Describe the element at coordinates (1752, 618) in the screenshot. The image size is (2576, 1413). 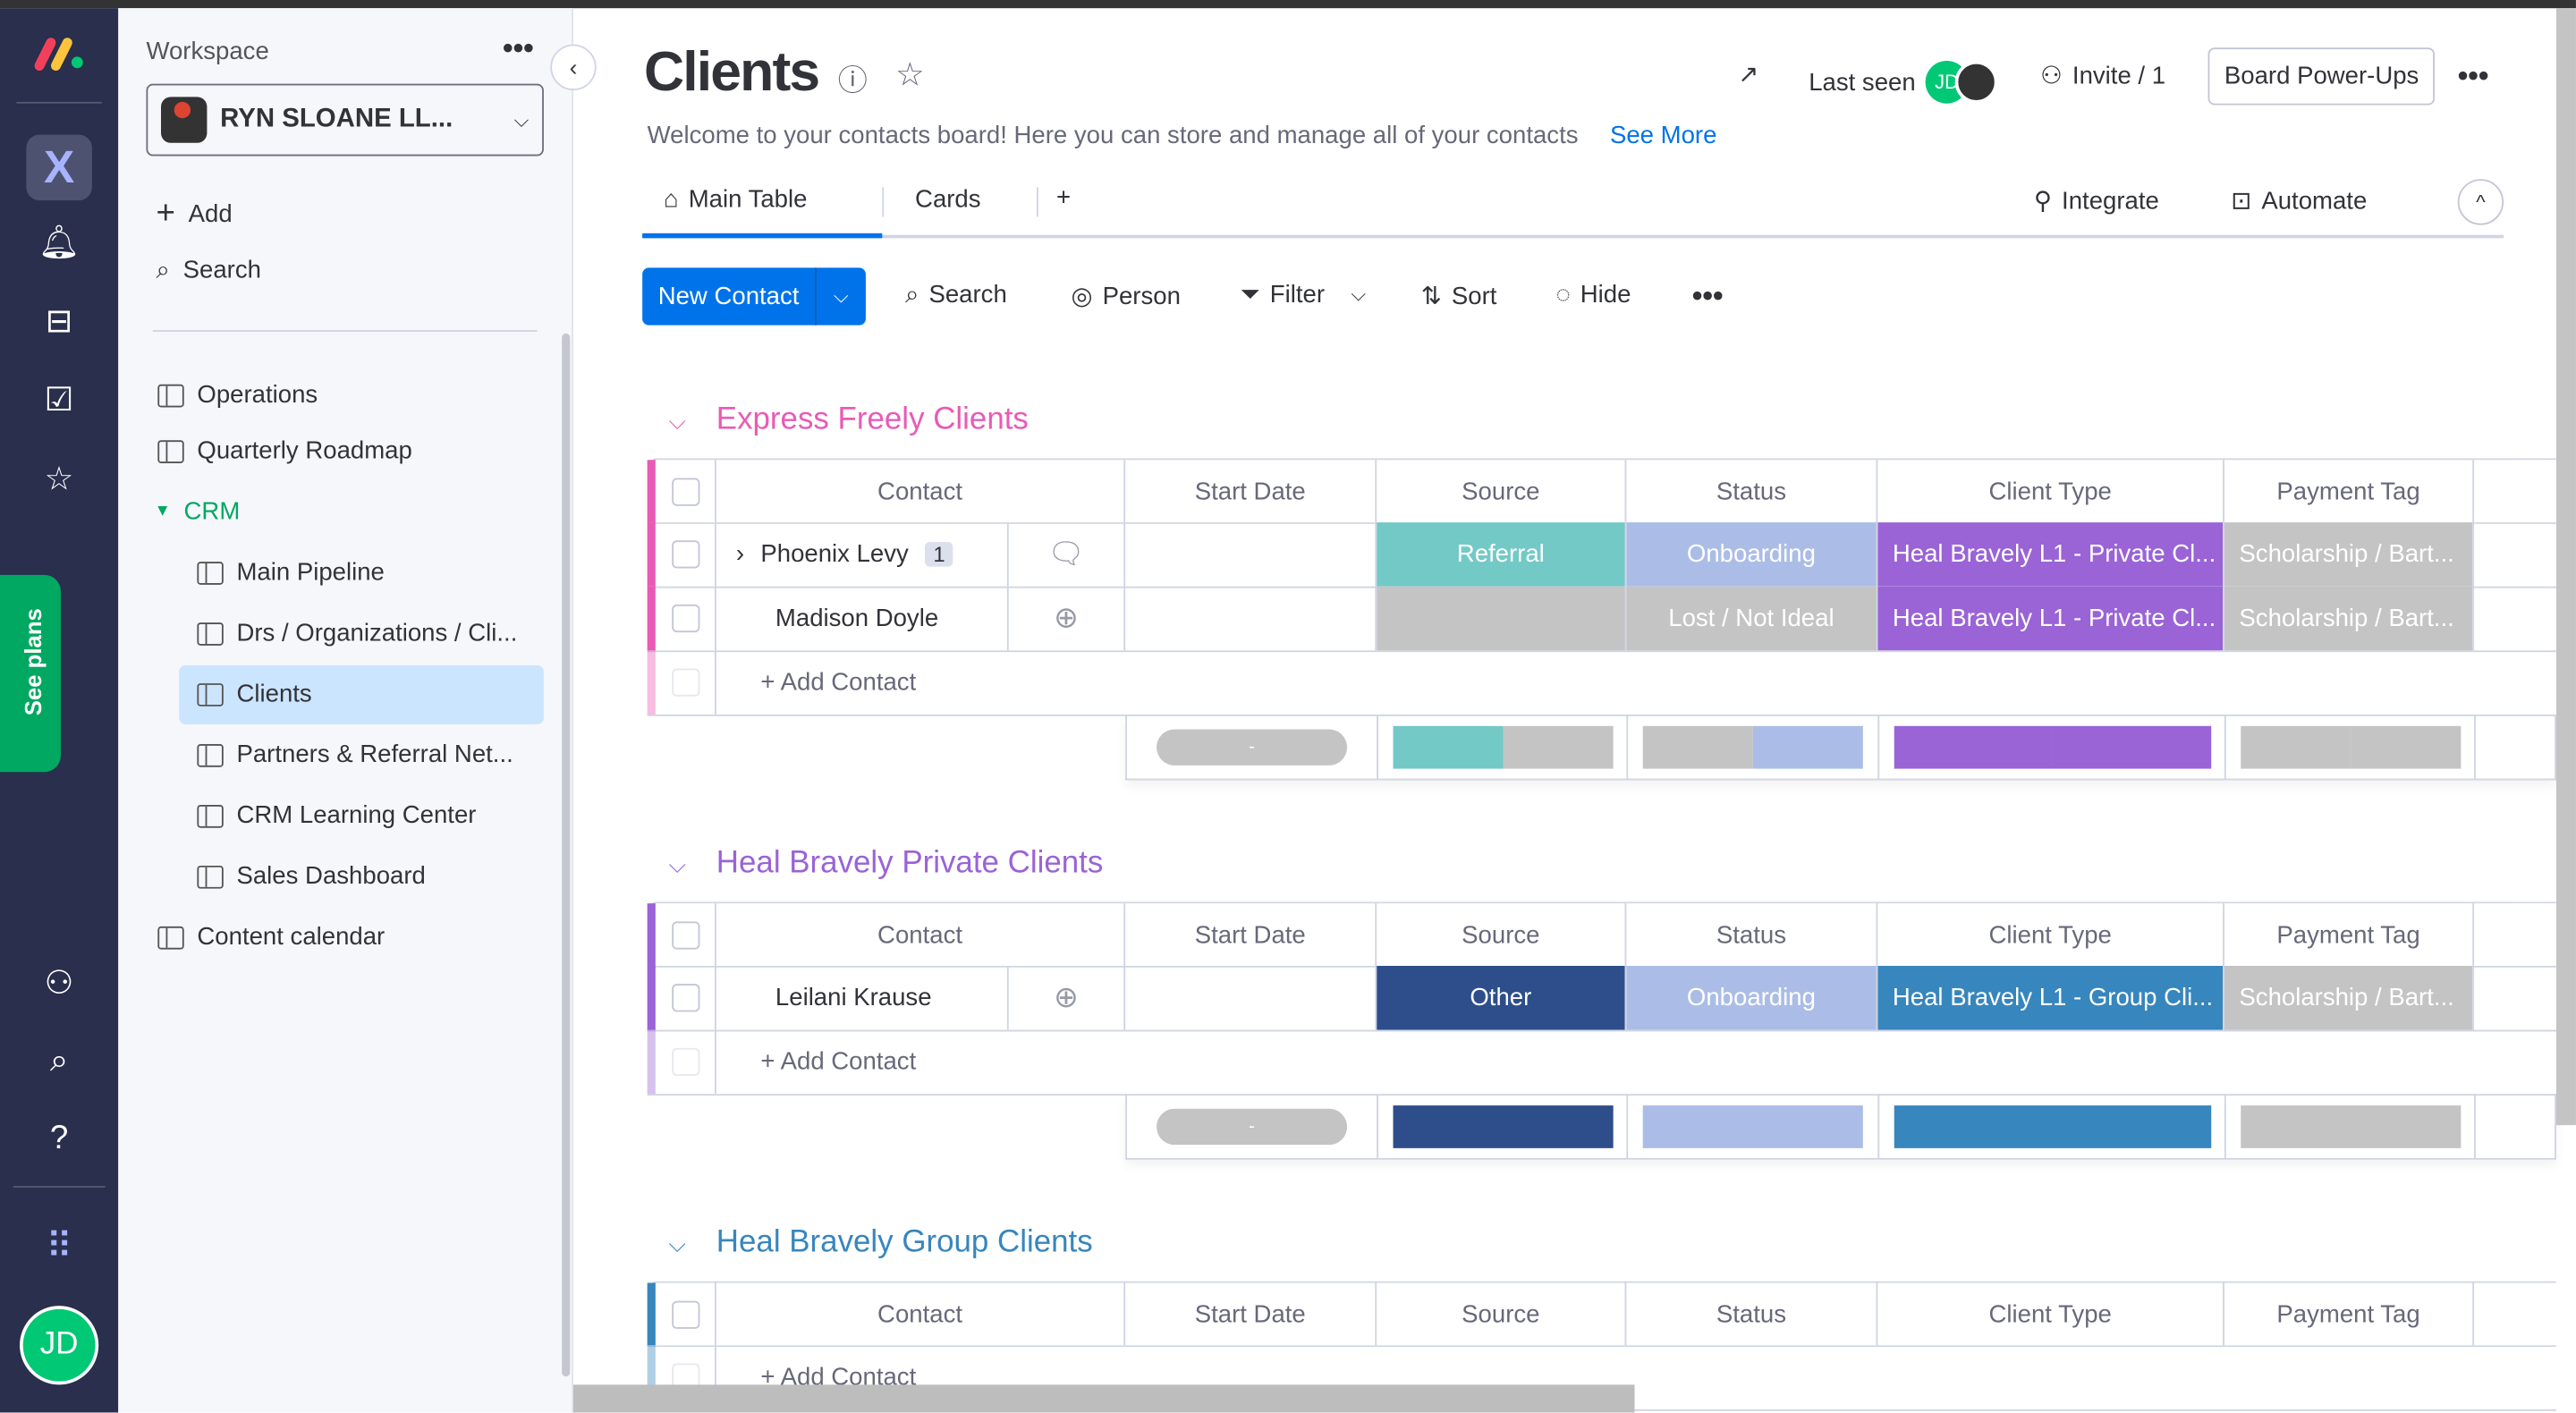
I see `status-cell: Lost / Not Ideal` at that location.